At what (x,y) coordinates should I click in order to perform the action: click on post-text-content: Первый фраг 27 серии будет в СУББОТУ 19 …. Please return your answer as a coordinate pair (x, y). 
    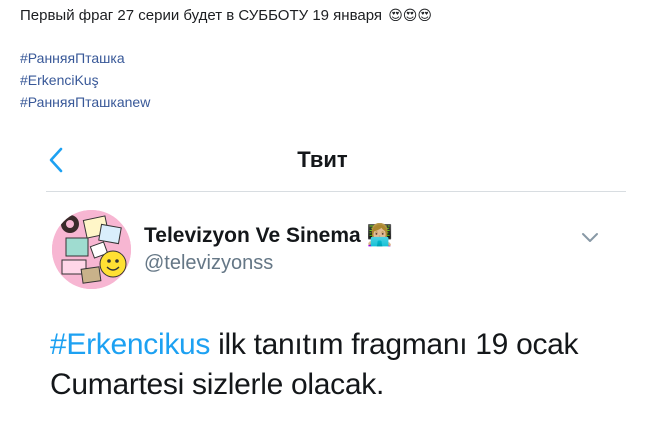
    Looking at the image, I should click on (201, 15).